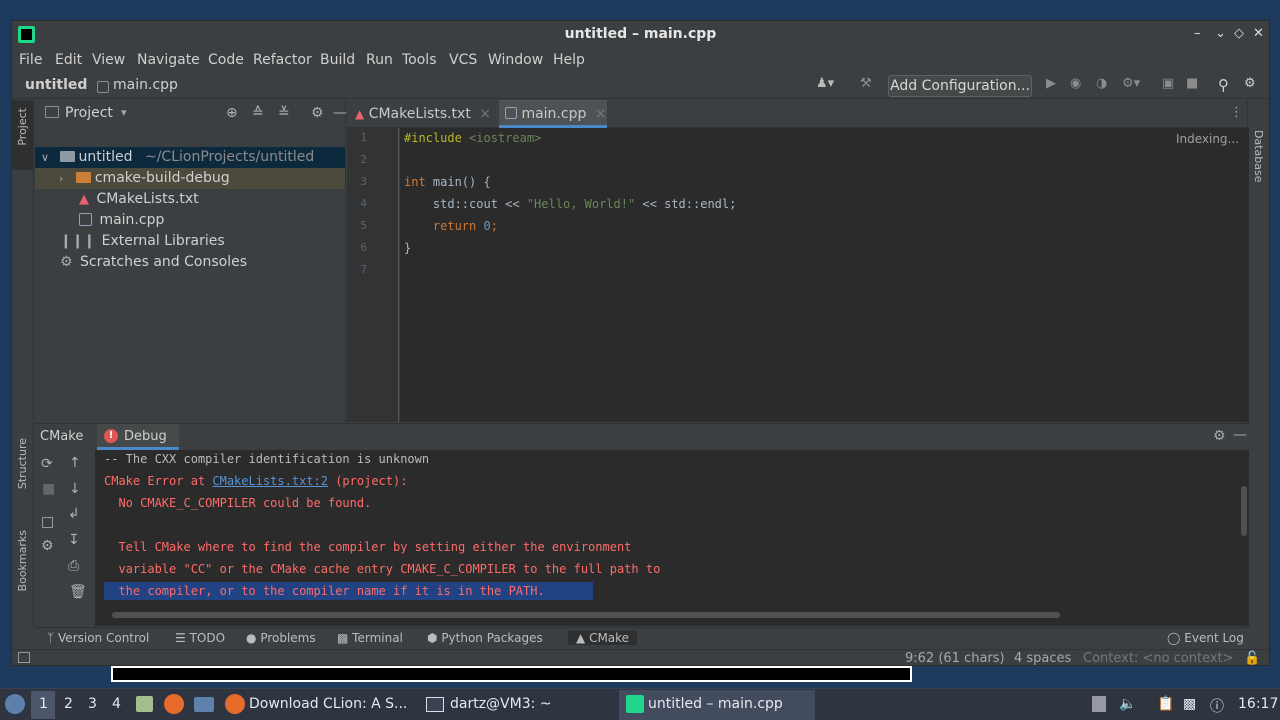 This screenshot has width=1280, height=720. I want to click on workspace-4: 4, so click(116, 704).